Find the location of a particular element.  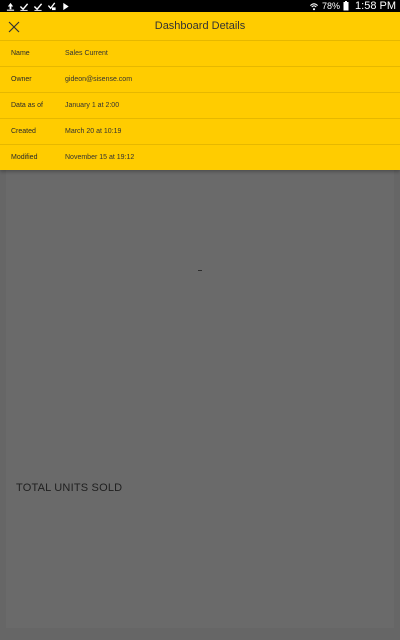

battery-icon is located at coordinates (346, 6).